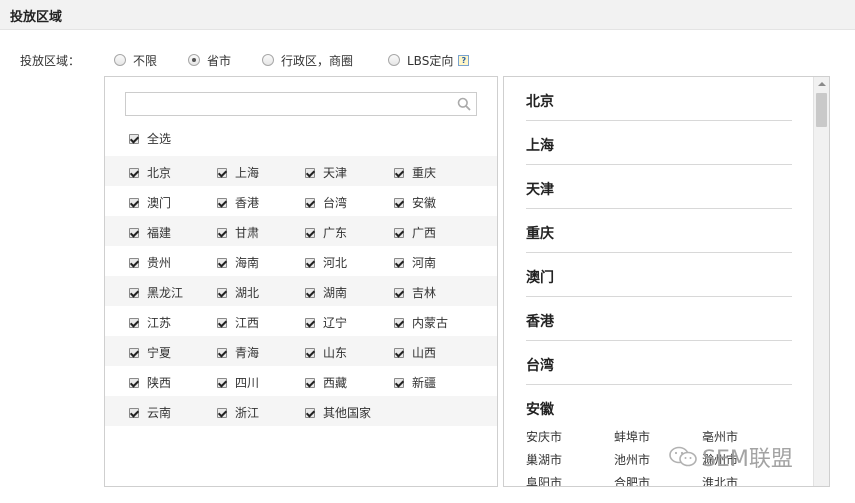 This screenshot has width=855, height=503. Describe the element at coordinates (238, 202) in the screenshot. I see `province-item: 香港` at that location.